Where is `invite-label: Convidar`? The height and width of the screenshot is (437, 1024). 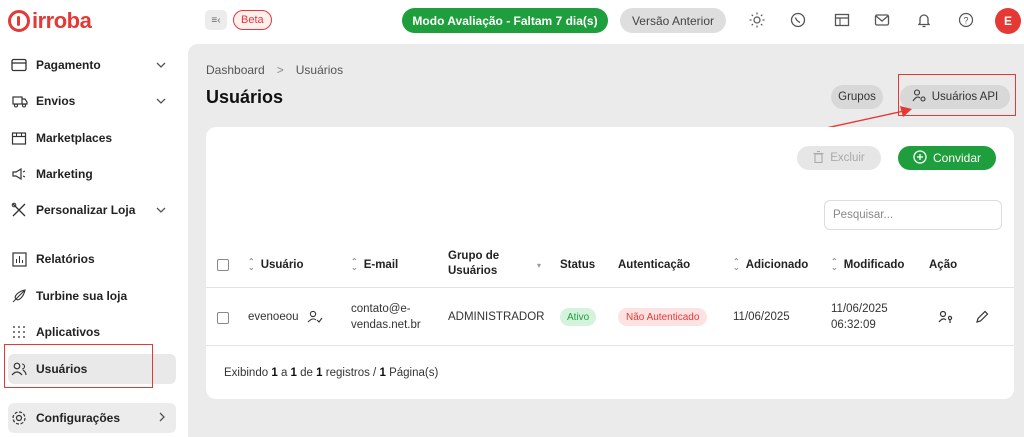 invite-label: Convidar is located at coordinates (957, 158).